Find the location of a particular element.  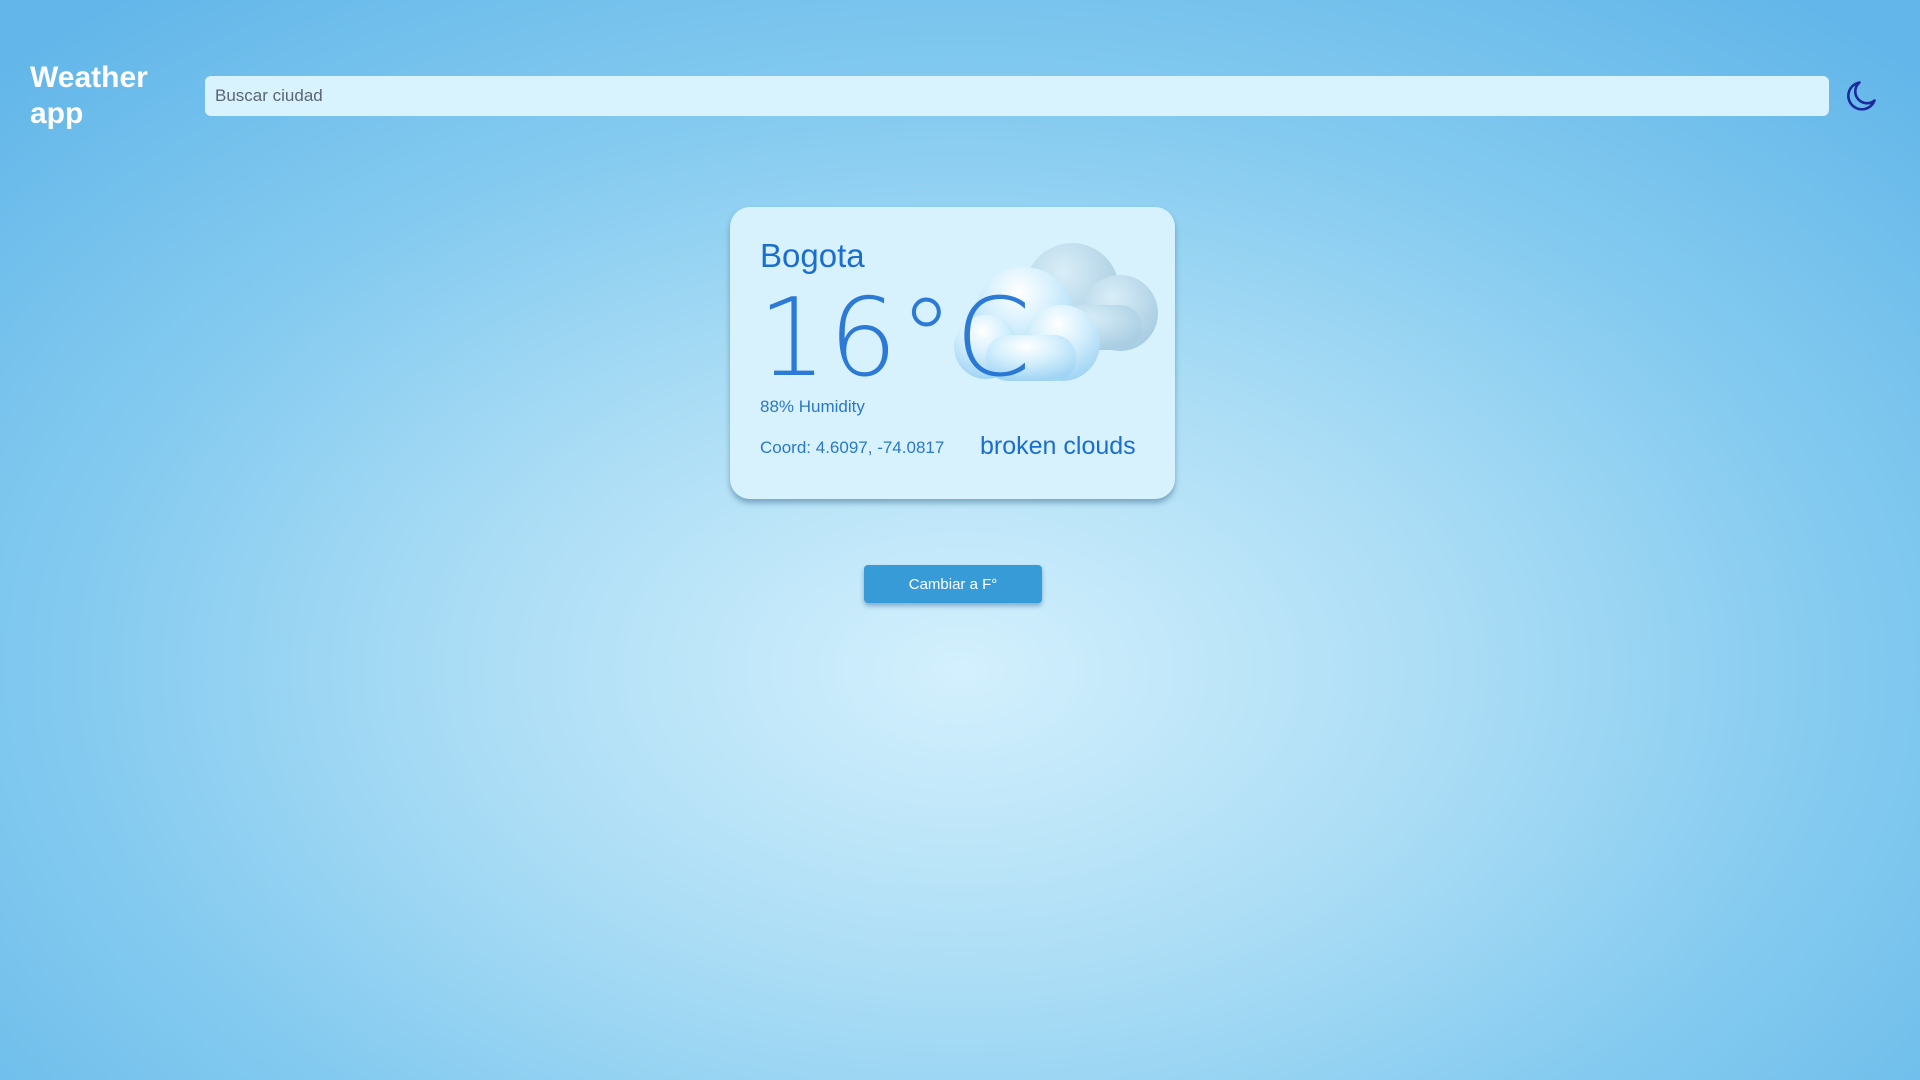

unit-toggle-button: Cambiar a F° is located at coordinates (953, 584).